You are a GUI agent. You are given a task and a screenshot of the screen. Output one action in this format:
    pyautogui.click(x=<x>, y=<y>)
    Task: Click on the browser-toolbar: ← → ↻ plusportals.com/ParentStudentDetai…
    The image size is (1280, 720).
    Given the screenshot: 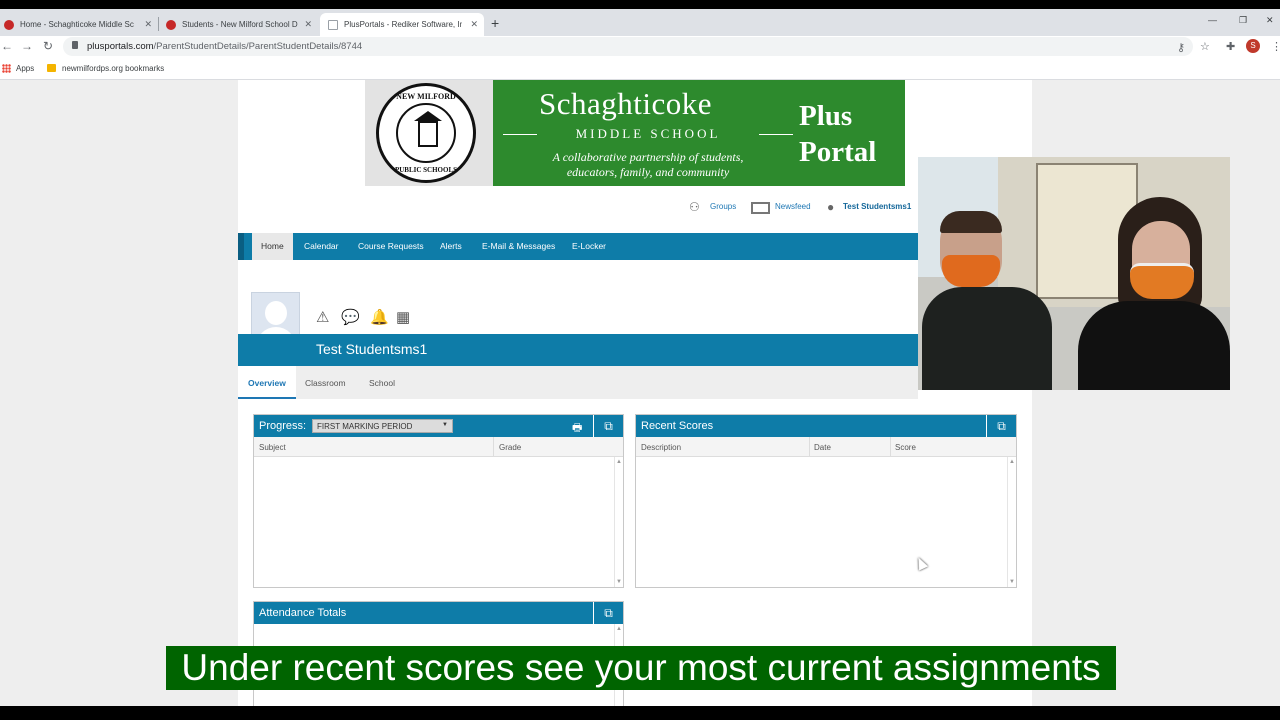 What is the action you would take?
    pyautogui.click(x=640, y=47)
    